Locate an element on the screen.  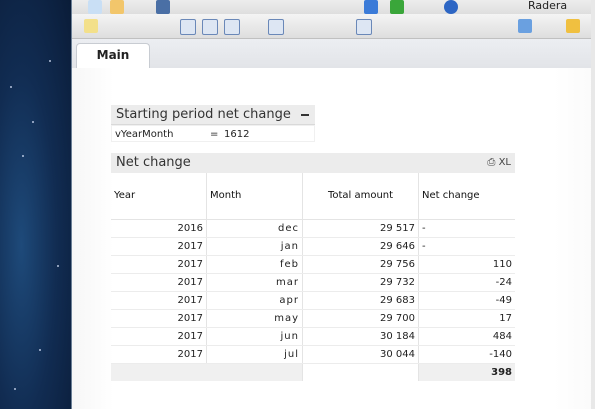
cell-change: 484 is located at coordinates (502, 336).